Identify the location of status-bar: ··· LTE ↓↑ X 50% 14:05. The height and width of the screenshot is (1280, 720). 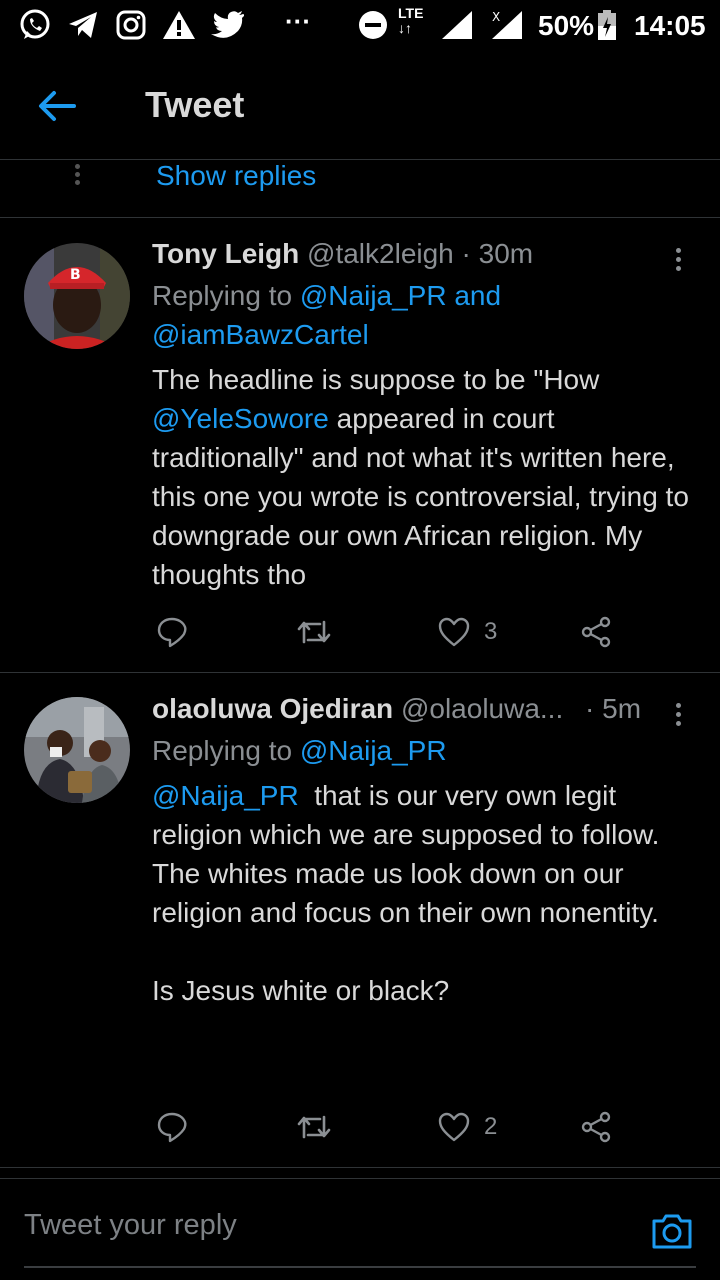
(360, 25).